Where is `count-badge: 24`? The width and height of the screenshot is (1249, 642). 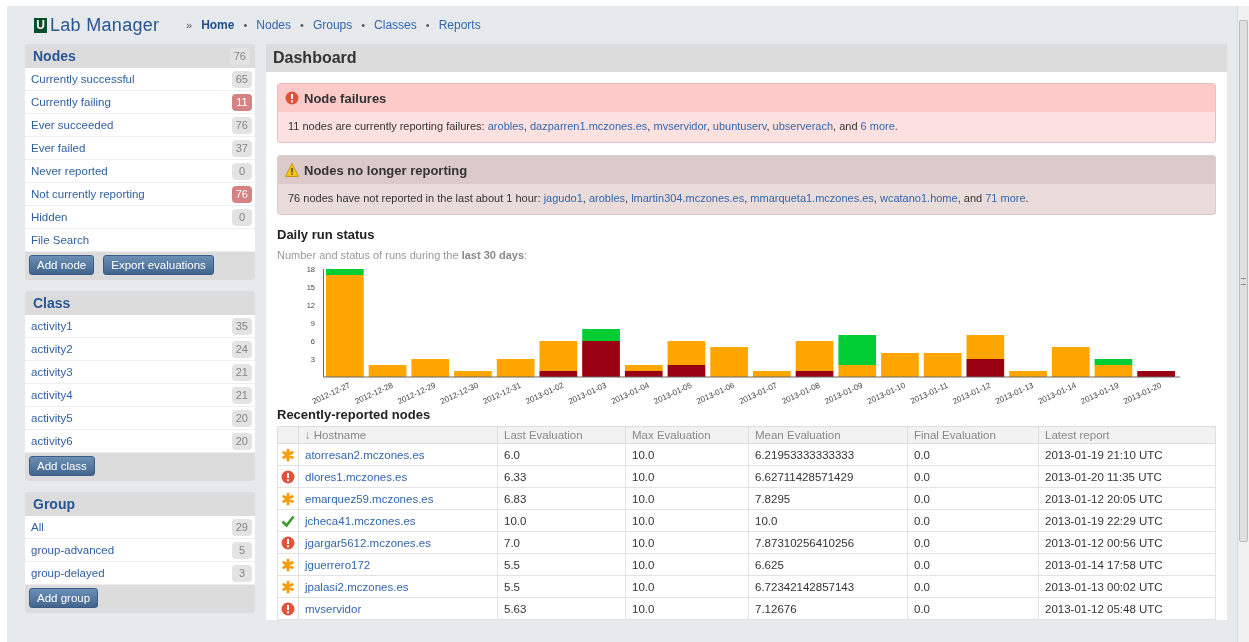 count-badge: 24 is located at coordinates (241, 349).